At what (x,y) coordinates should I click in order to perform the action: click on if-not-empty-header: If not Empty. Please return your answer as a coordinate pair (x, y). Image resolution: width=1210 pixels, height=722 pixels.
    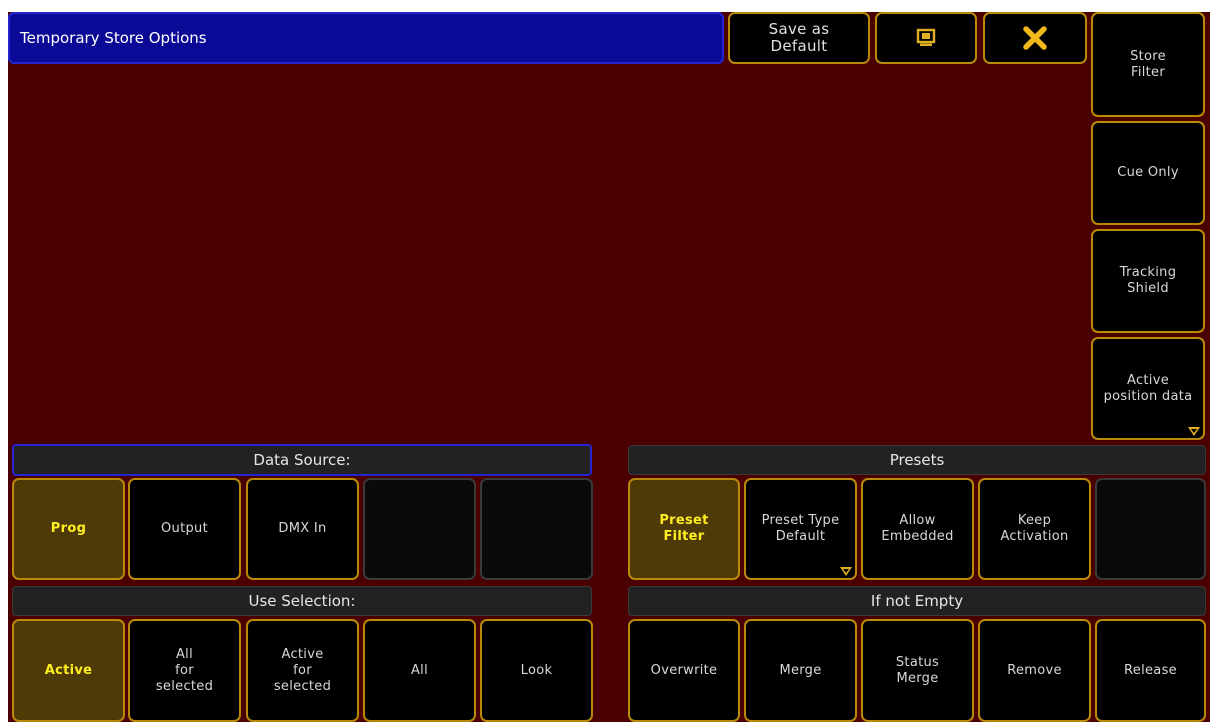
    Looking at the image, I should click on (917, 601).